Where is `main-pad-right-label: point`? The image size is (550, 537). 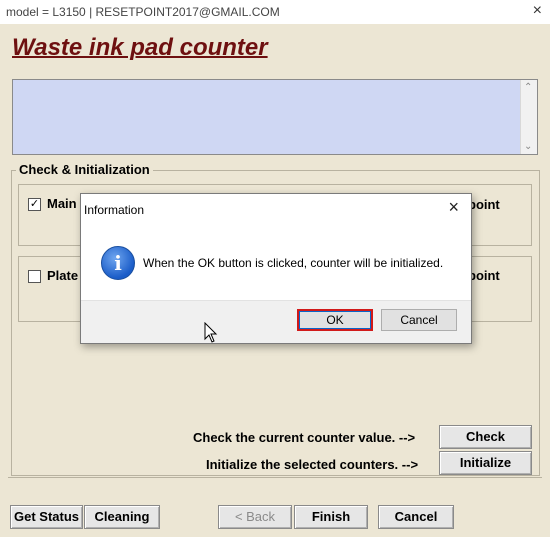
main-pad-right-label: point is located at coordinates (484, 204).